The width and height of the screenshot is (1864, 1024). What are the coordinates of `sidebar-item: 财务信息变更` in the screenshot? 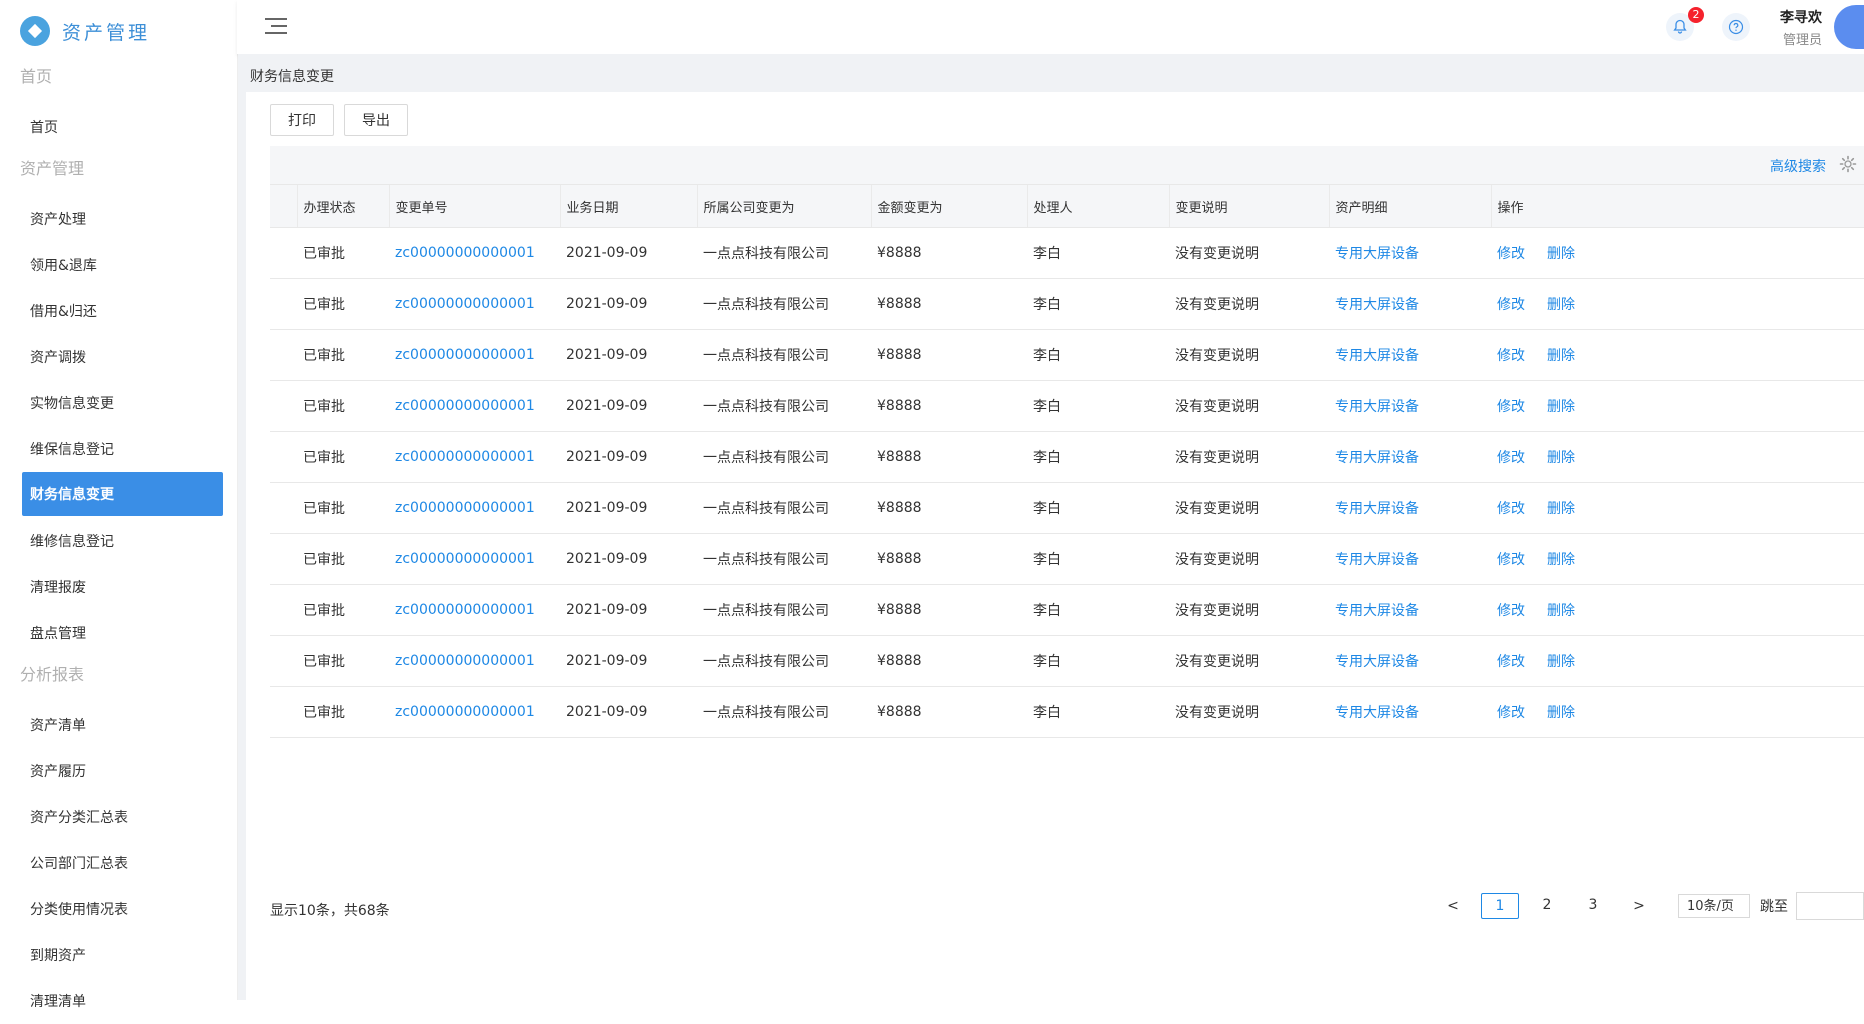 It's located at (122, 494).